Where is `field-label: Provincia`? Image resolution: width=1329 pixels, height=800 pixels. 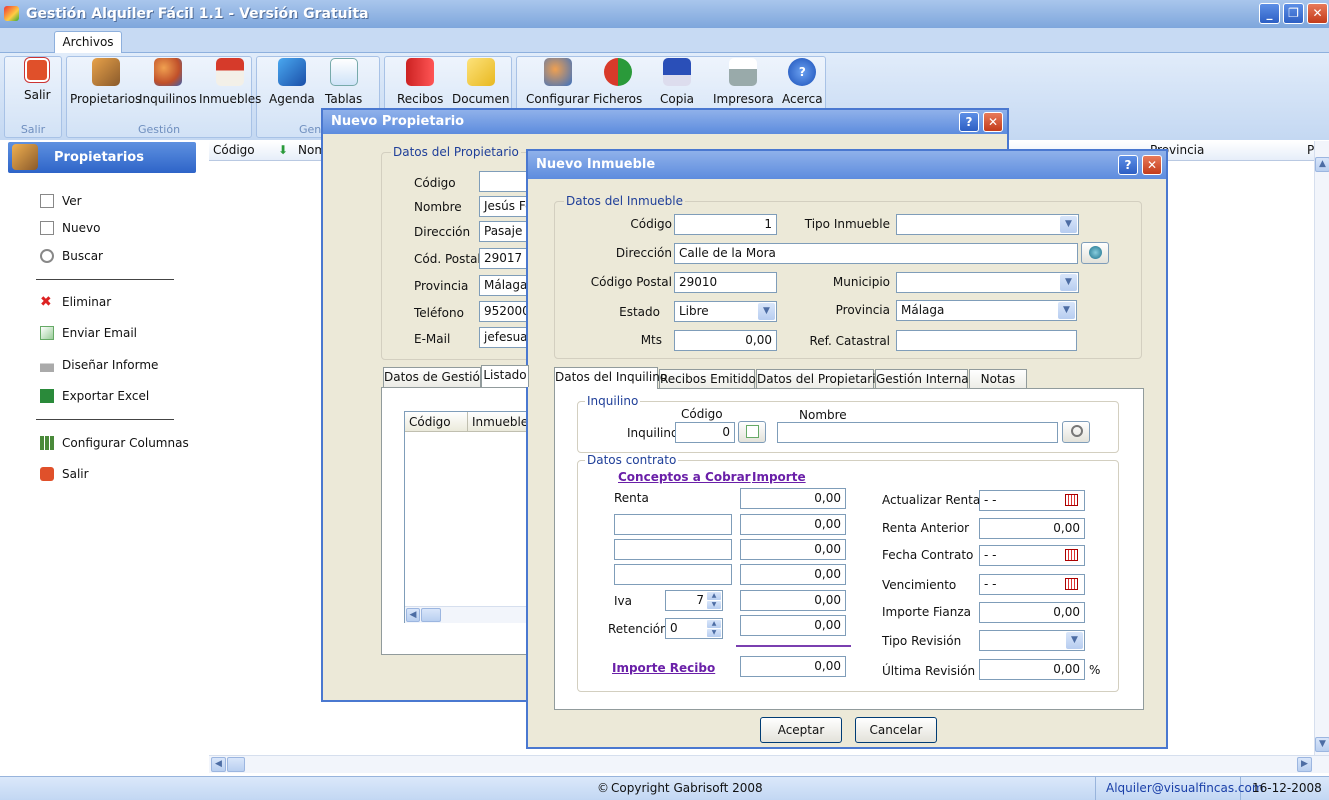
field-label: Provincia is located at coordinates (441, 286).